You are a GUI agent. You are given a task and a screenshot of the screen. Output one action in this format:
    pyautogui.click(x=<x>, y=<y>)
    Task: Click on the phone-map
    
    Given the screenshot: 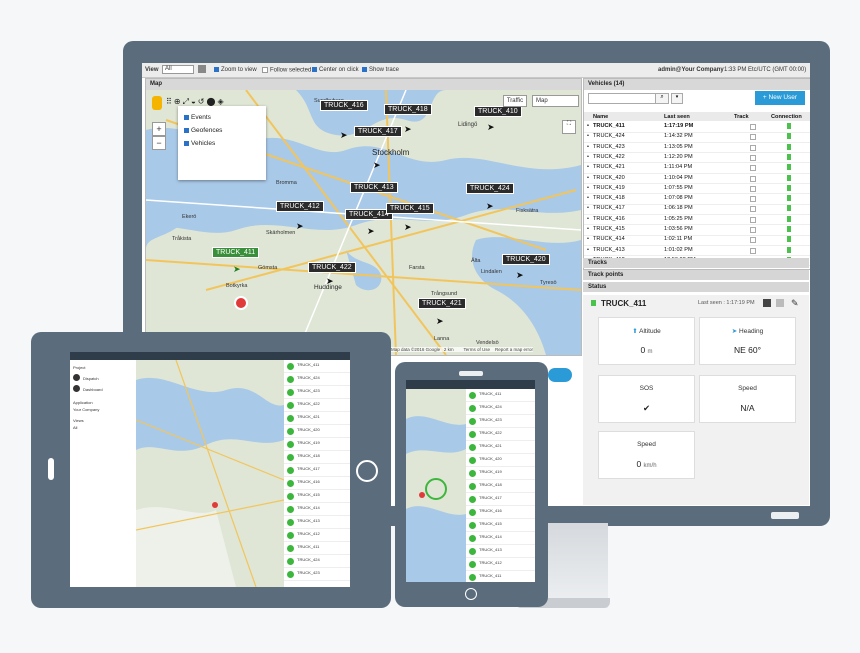 What is the action you would take?
    pyautogui.click(x=436, y=485)
    